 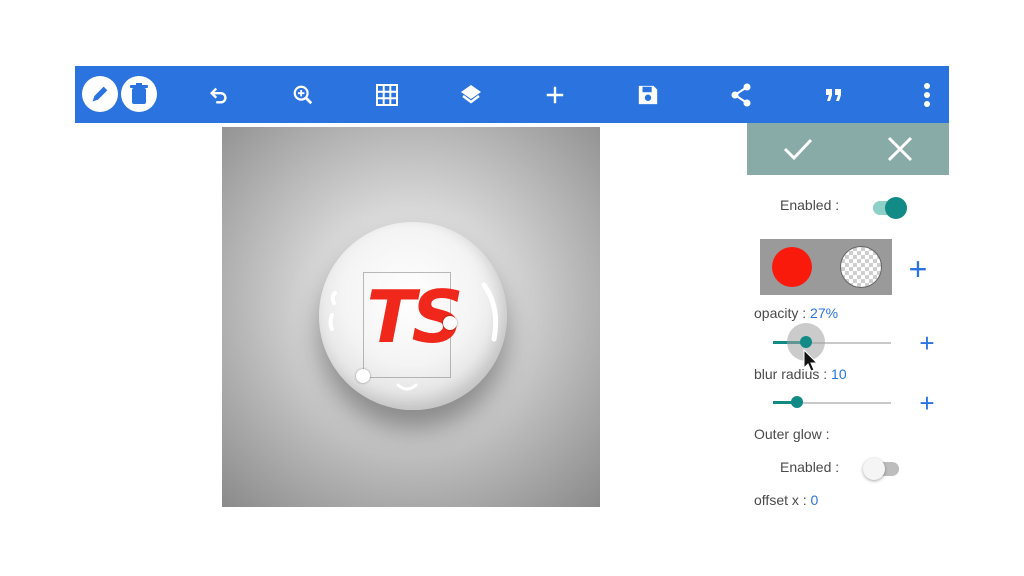 I want to click on close-icon, so click(x=900, y=149).